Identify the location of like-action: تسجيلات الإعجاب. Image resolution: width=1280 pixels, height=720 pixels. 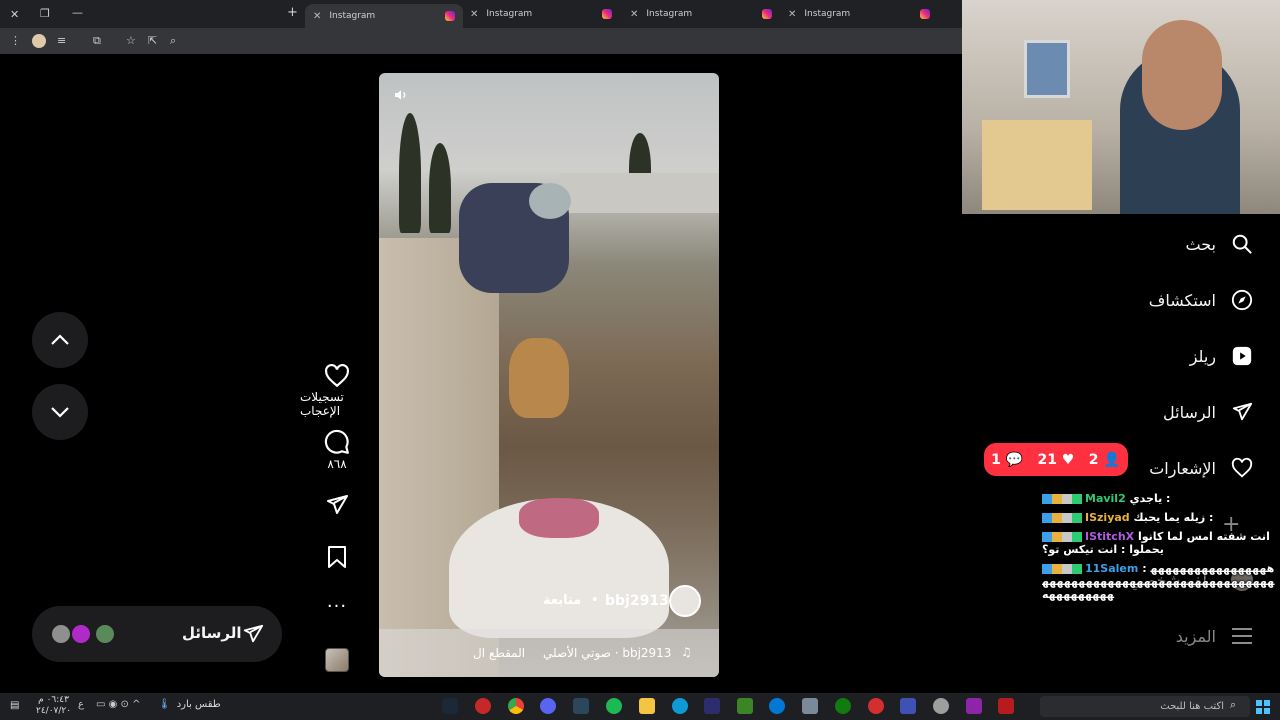
(337, 391).